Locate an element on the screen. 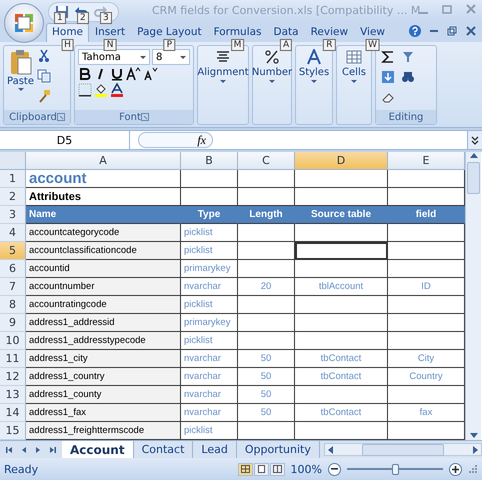 The height and width of the screenshot is (480, 482). last-sheet-icon is located at coordinates (52, 450).